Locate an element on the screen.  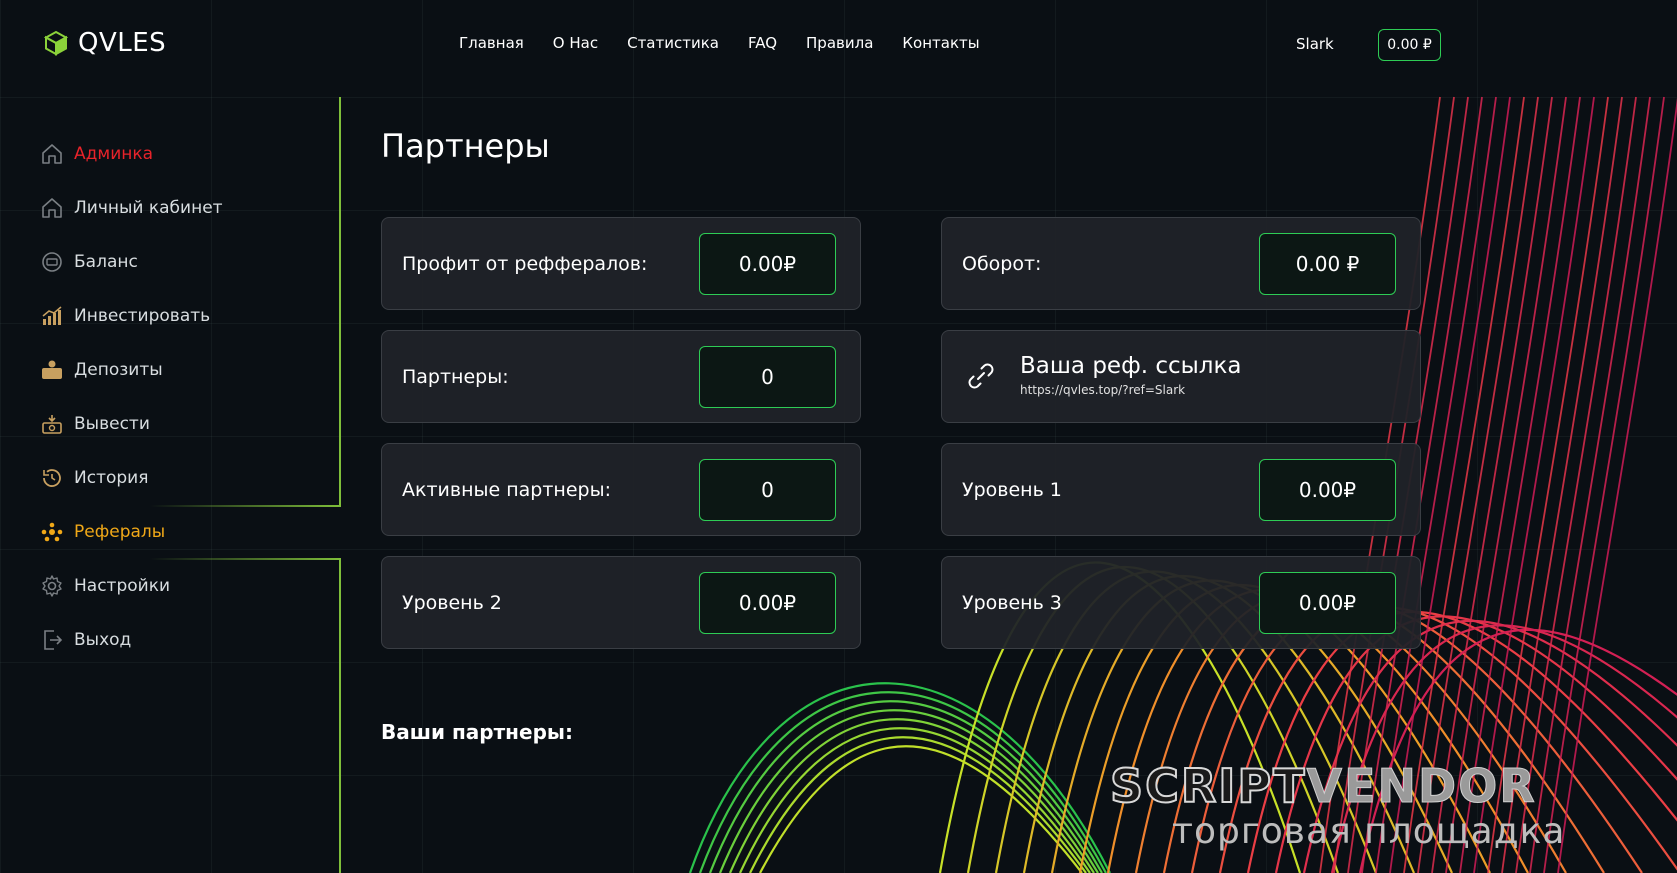
nav-faq: FAQ is located at coordinates (762, 43).